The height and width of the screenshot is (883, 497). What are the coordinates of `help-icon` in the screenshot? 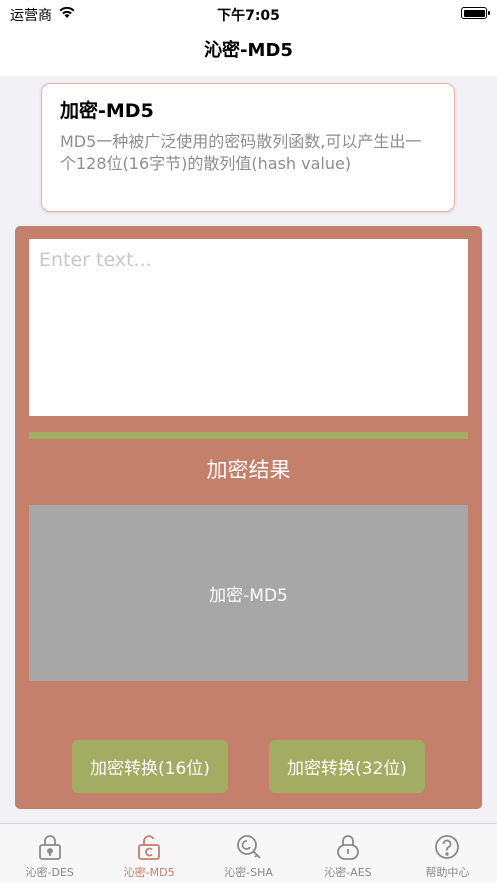 It's located at (447, 847).